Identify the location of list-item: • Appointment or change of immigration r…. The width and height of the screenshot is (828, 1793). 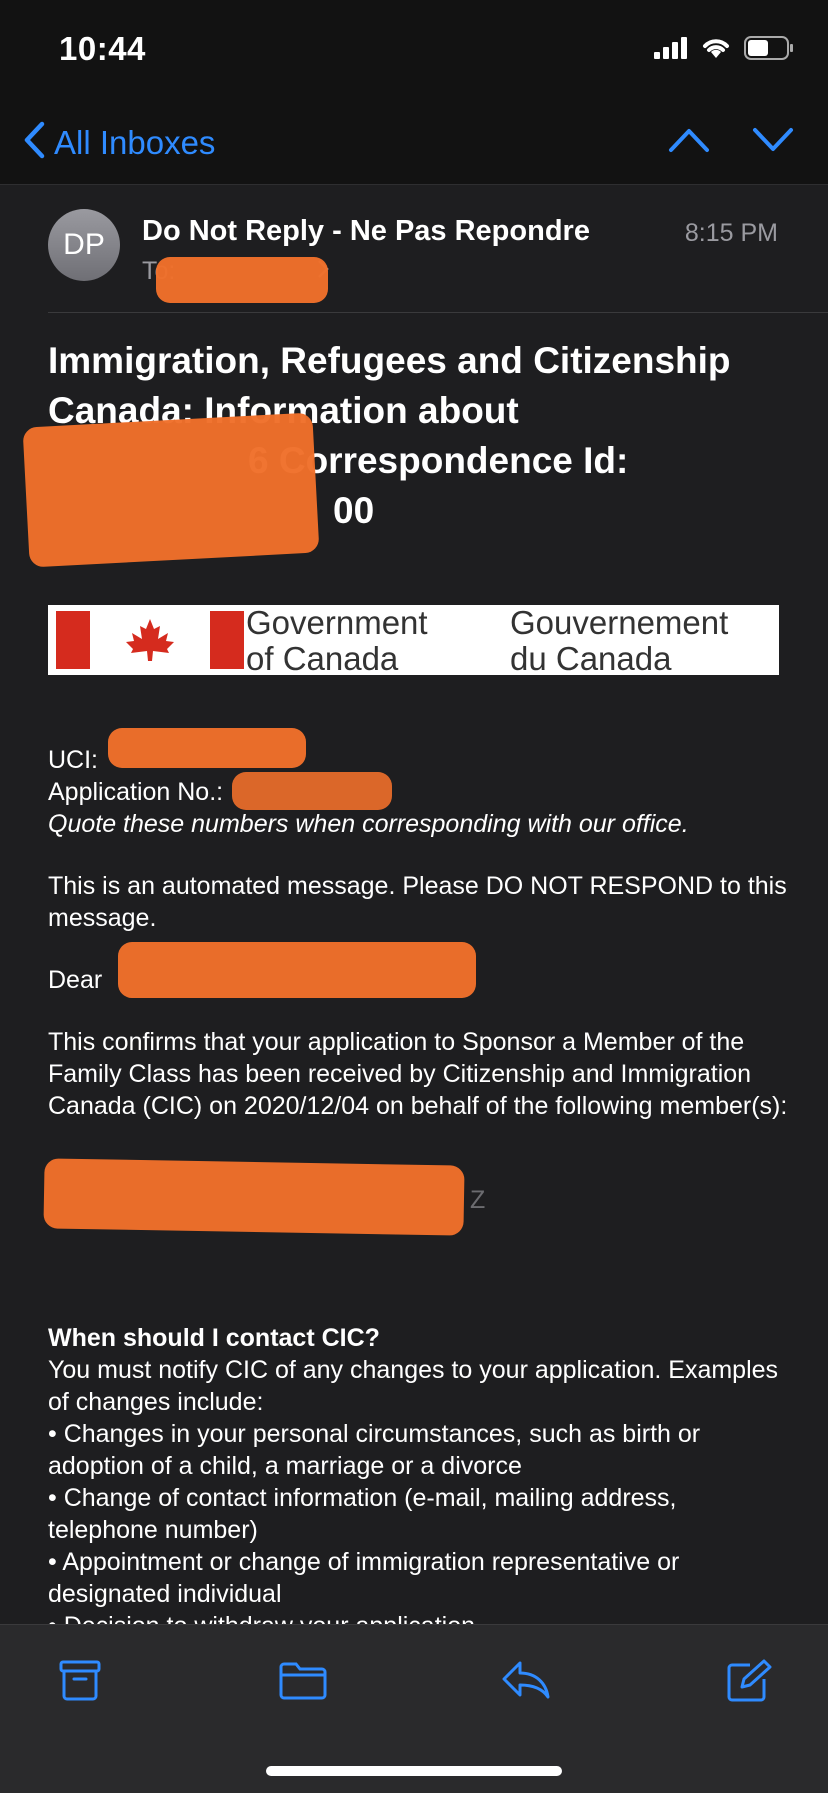
(364, 1578).